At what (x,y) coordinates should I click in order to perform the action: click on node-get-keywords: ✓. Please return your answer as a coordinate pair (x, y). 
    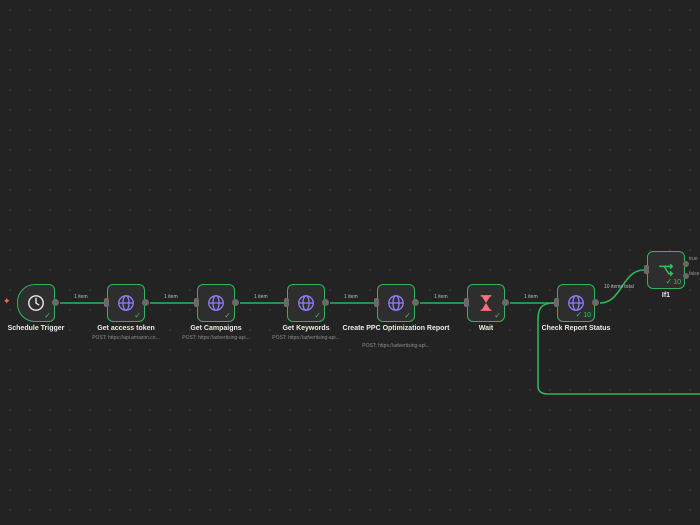
    Looking at the image, I should click on (306, 303).